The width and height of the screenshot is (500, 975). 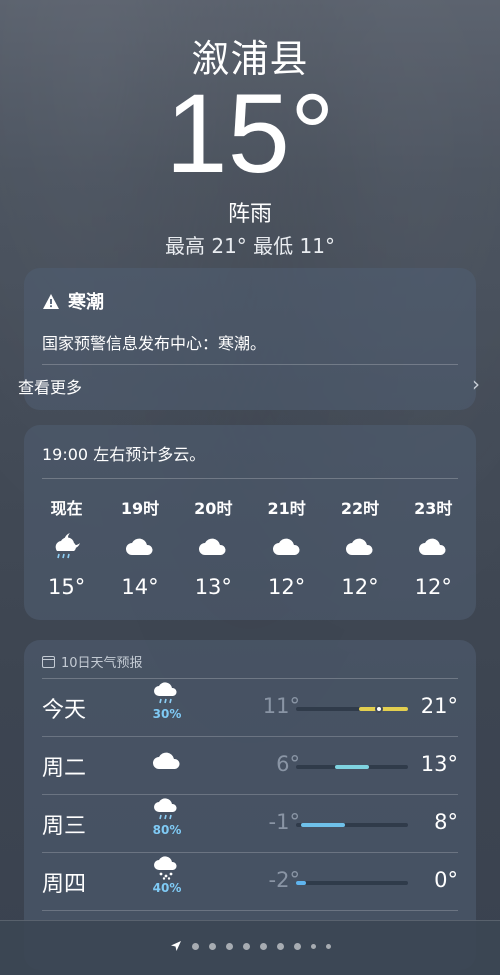 What do you see at coordinates (446, 880) in the screenshot?
I see `high-temp: 0°` at bounding box center [446, 880].